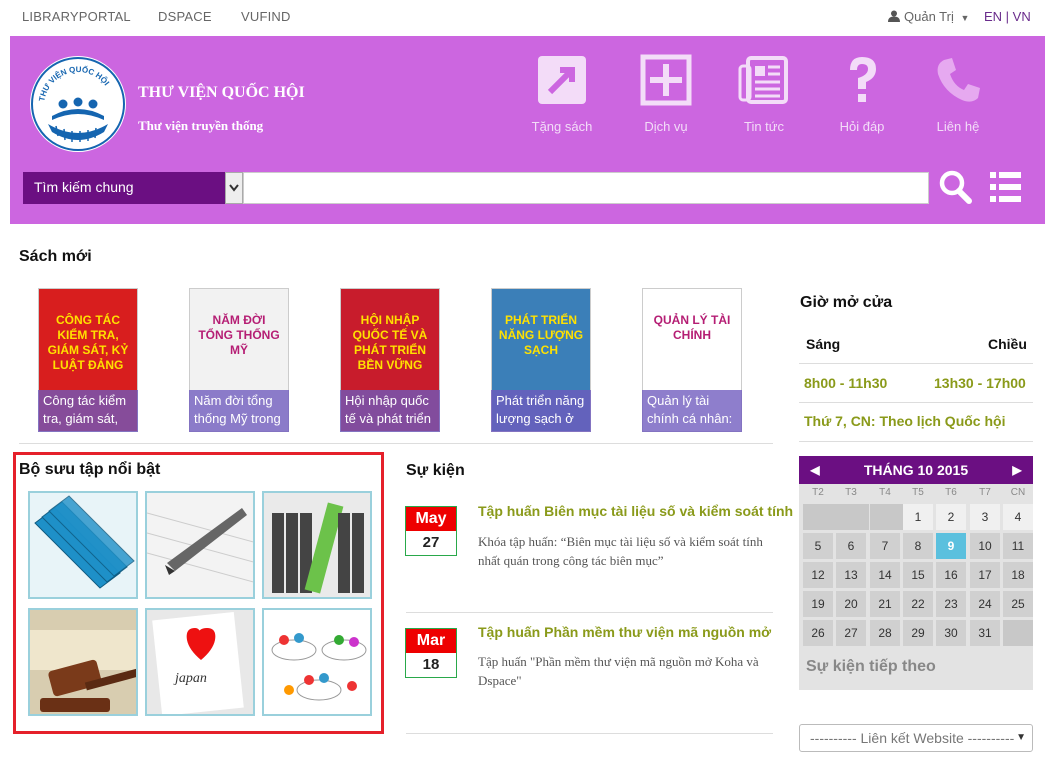 The height and width of the screenshot is (769, 1055). I want to click on nav-tang-sach: Tặng sách, so click(562, 94).